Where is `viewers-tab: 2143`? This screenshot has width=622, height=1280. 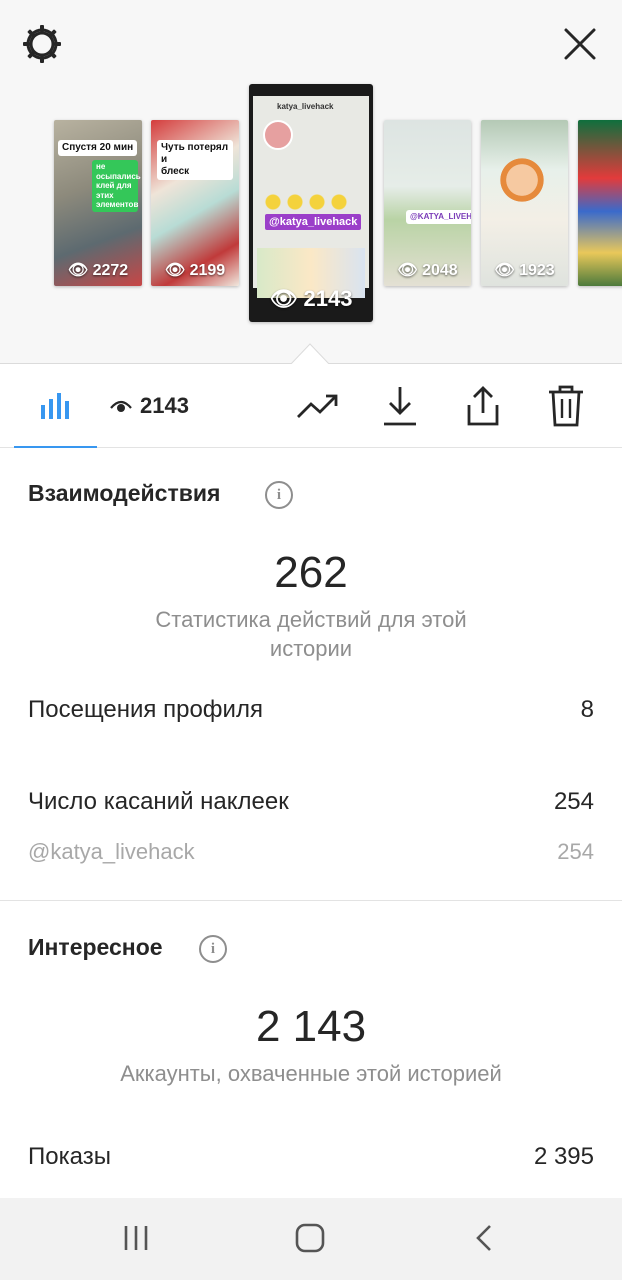
viewers-tab: 2143 is located at coordinates (149, 406).